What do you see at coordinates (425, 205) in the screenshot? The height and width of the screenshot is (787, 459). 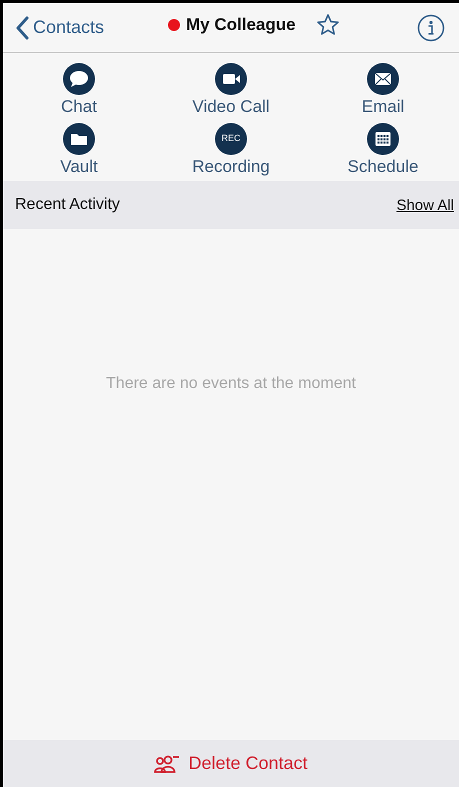 I see `show-all-link: Show All` at bounding box center [425, 205].